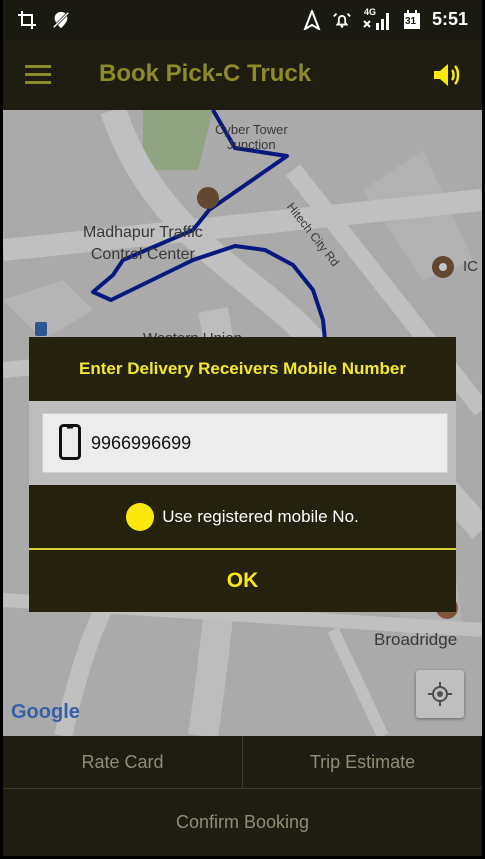  I want to click on dialog-title: Enter Delivery Receivers Mobile Number, so click(242, 369).